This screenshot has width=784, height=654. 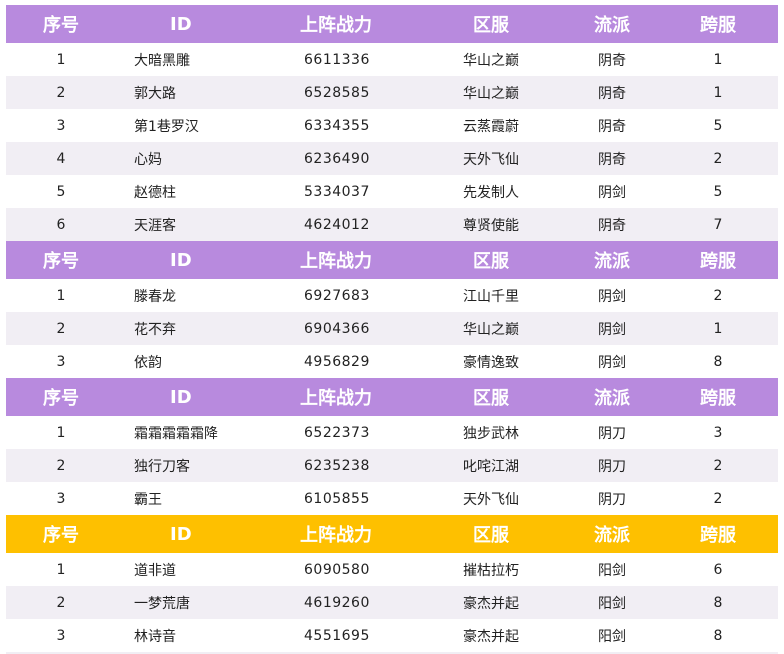 I want to click on cell-id: 滕春龙, so click(x=155, y=296).